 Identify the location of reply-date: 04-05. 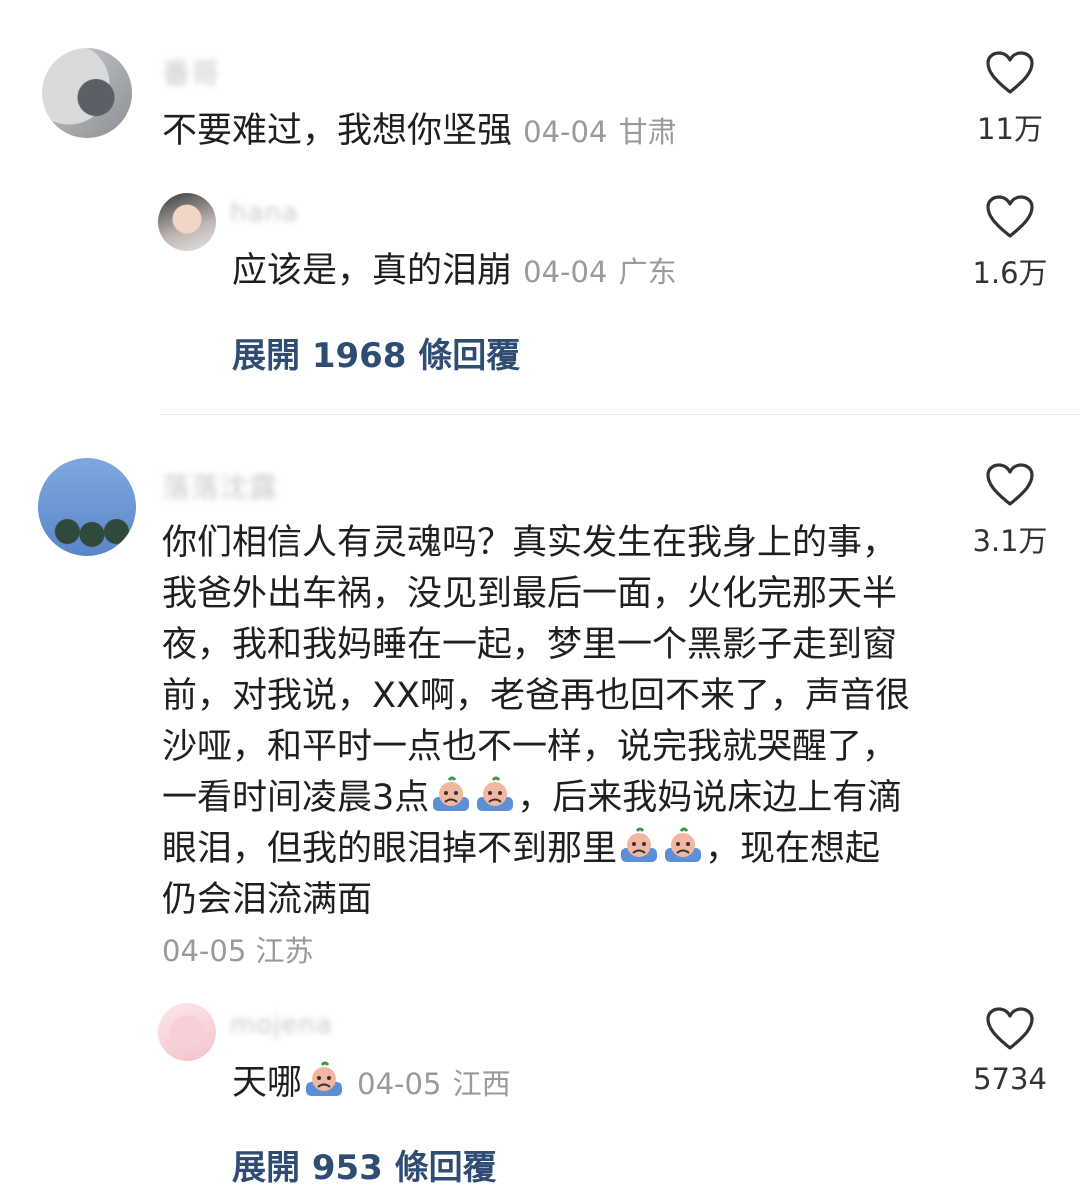
(399, 1084).